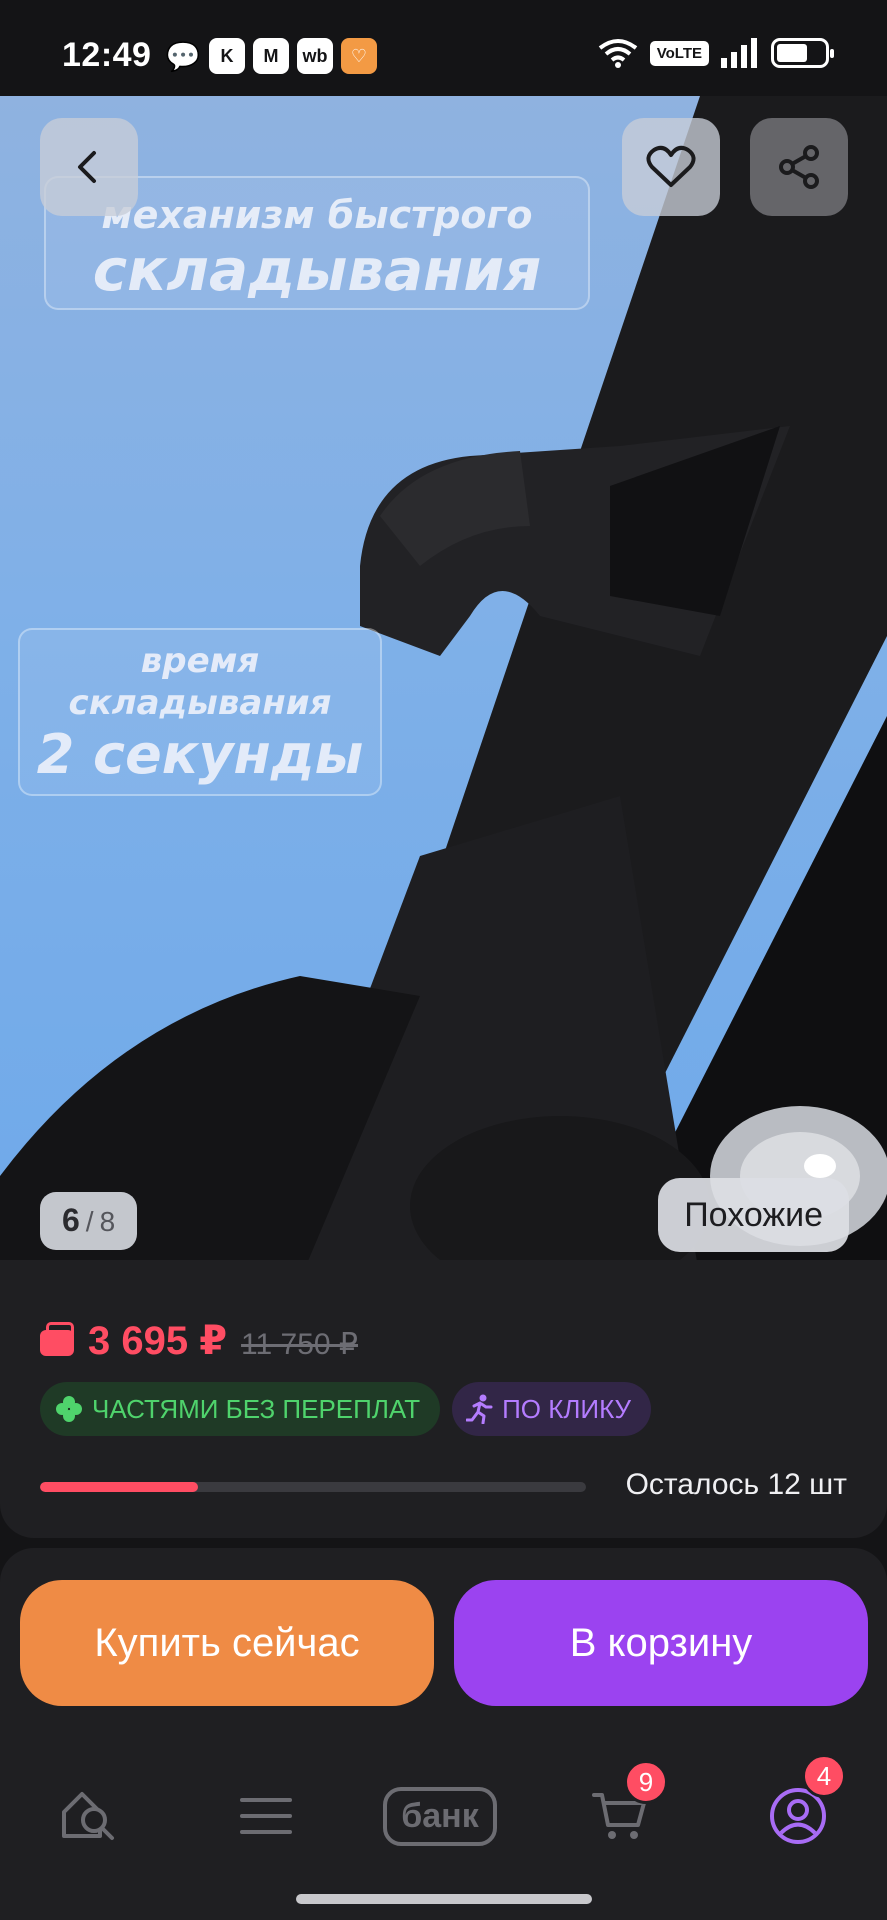 Image resolution: width=887 pixels, height=1920 pixels. Describe the element at coordinates (256, 1408) in the screenshot. I see `installments-badge-label: ЧАСТЯМИ БЕЗ ПЕРЕПЛАТ` at that location.